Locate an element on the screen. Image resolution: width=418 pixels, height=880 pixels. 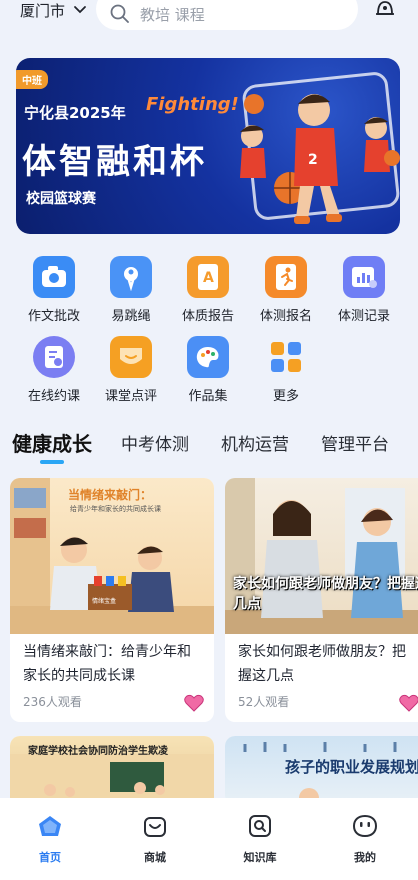
grid-label: 体测报名 is located at coordinates (285, 316).